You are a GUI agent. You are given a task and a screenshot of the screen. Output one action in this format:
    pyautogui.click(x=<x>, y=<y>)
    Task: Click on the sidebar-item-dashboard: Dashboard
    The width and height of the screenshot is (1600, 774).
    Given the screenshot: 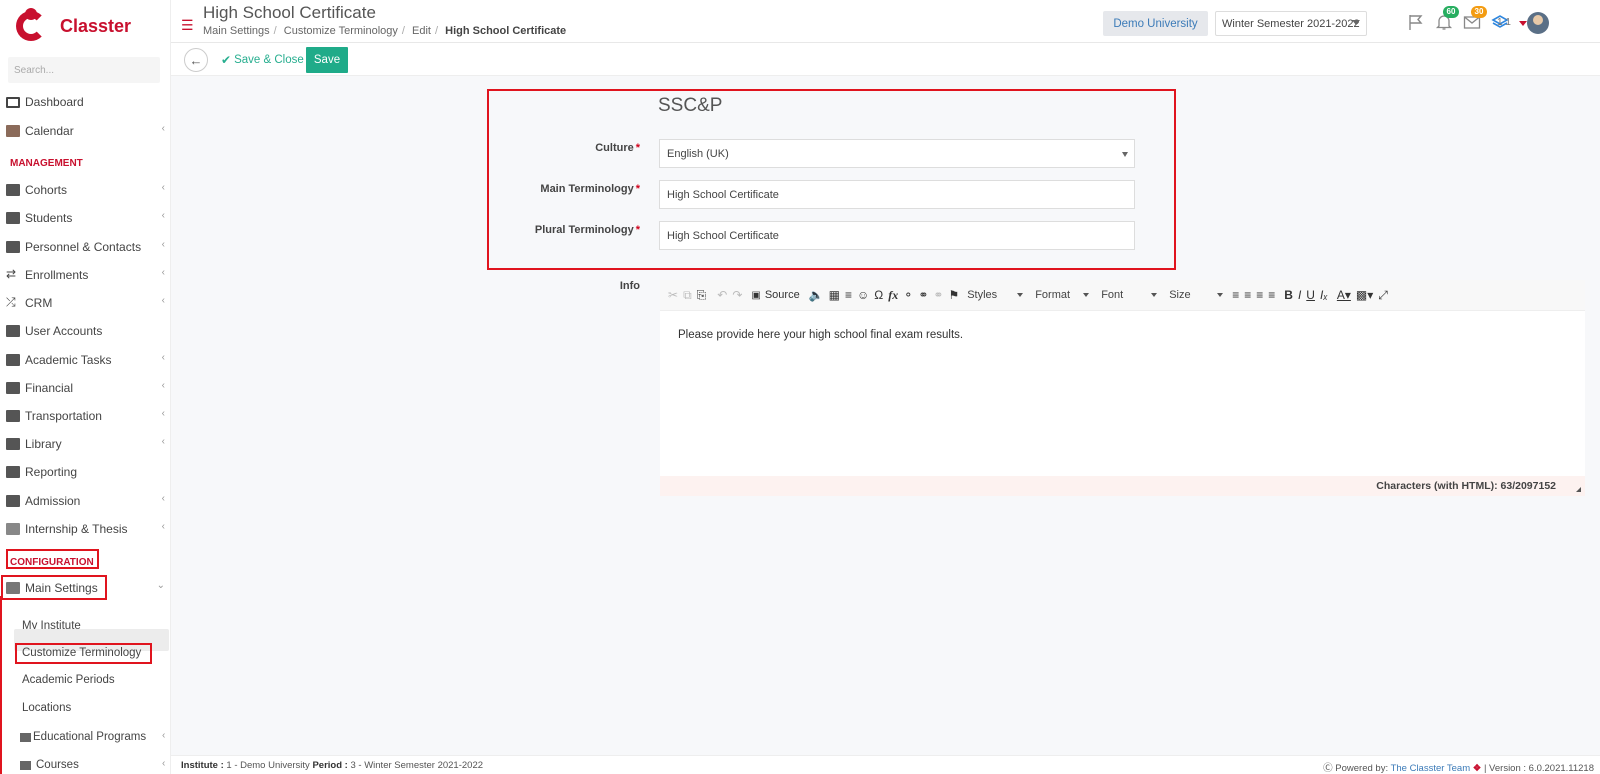 What is the action you would take?
    pyautogui.click(x=85, y=102)
    